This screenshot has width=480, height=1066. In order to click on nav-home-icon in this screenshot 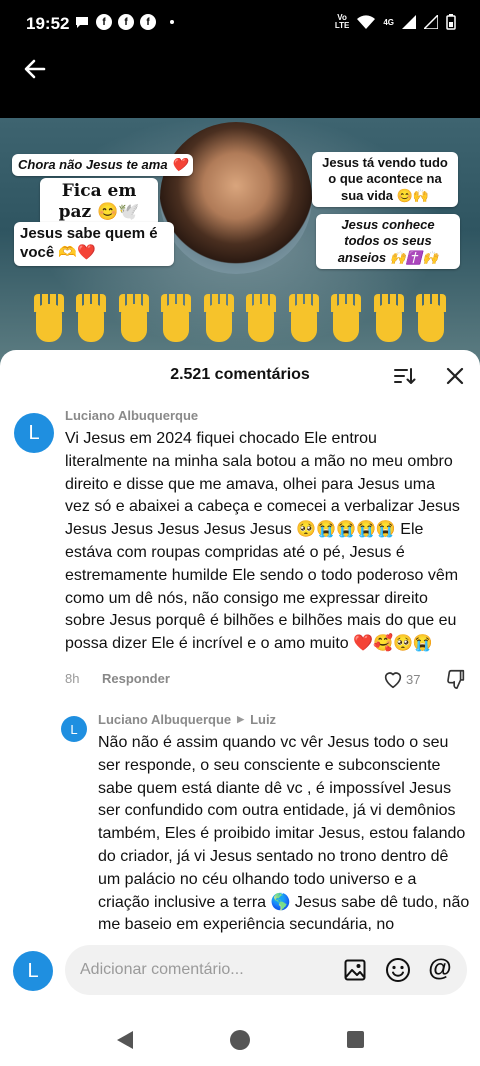, I will do `click(240, 1040)`.